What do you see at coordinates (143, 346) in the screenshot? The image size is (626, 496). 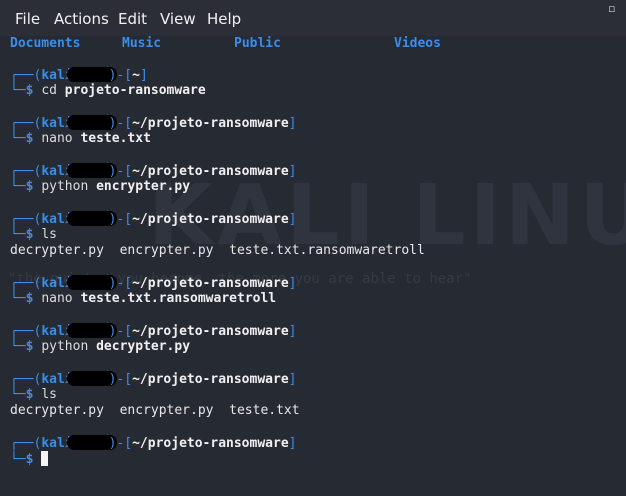 I see `command-argument: decrypter.py` at bounding box center [143, 346].